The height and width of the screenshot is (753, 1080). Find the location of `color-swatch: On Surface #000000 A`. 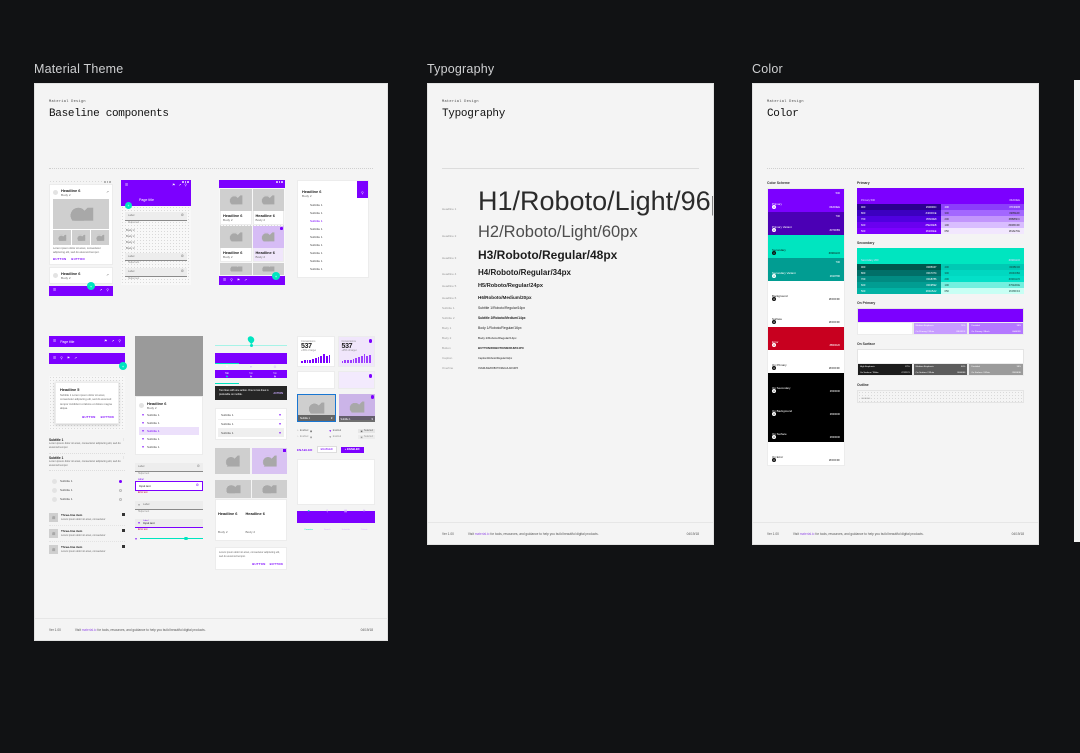

color-swatch: On Surface #000000 A is located at coordinates (806, 430).